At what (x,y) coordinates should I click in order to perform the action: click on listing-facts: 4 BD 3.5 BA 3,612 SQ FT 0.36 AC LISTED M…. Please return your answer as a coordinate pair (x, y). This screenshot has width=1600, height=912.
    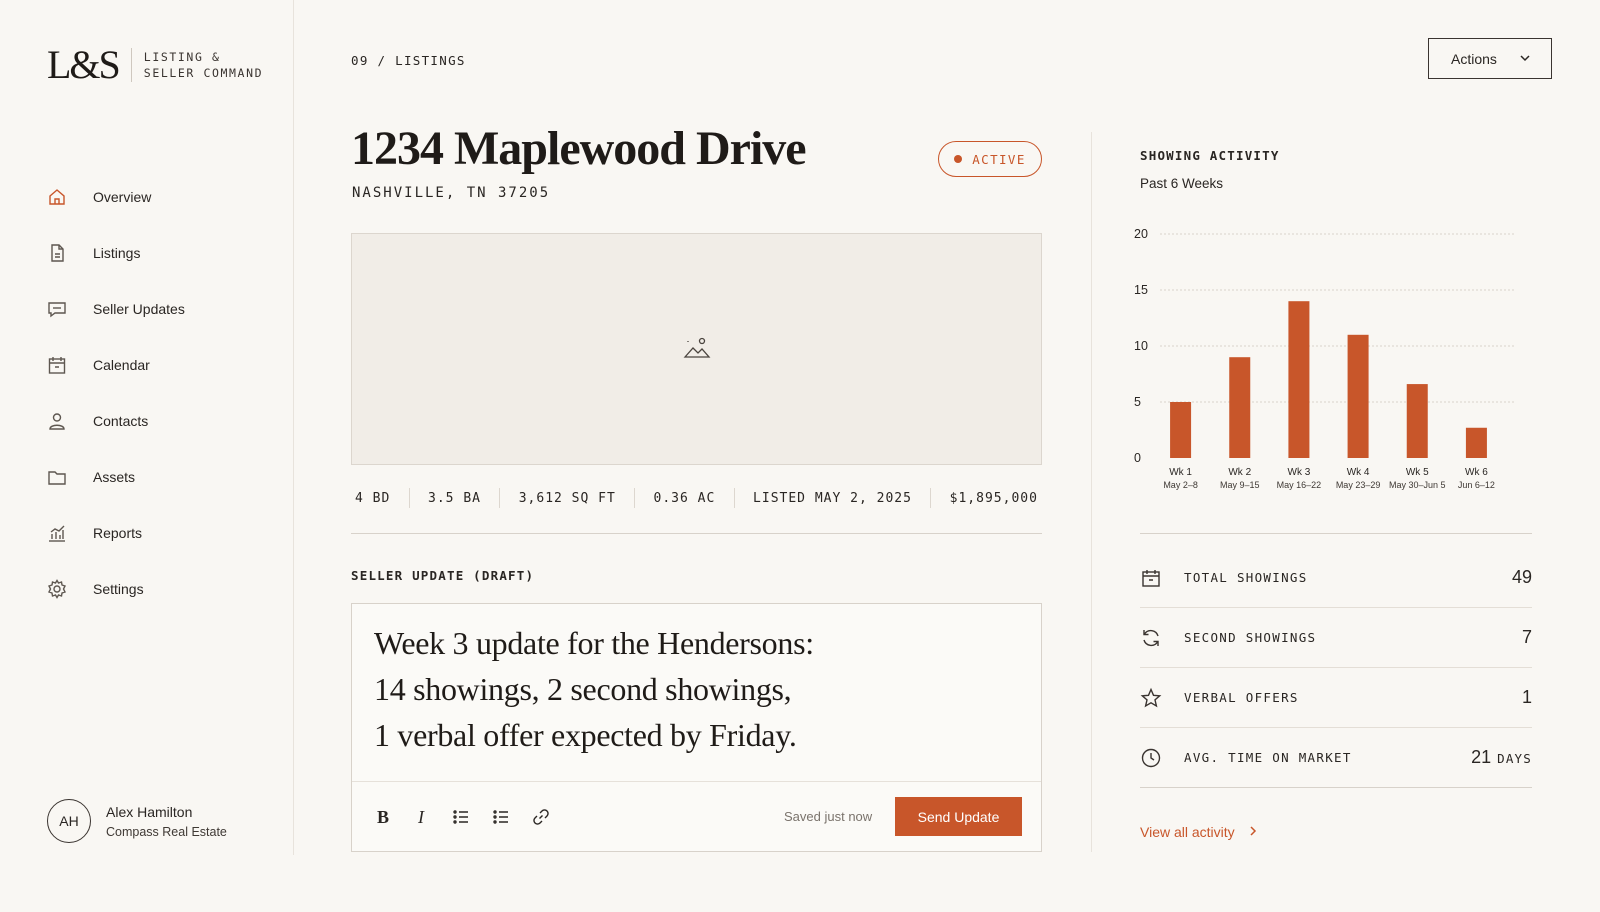
    Looking at the image, I should click on (696, 498).